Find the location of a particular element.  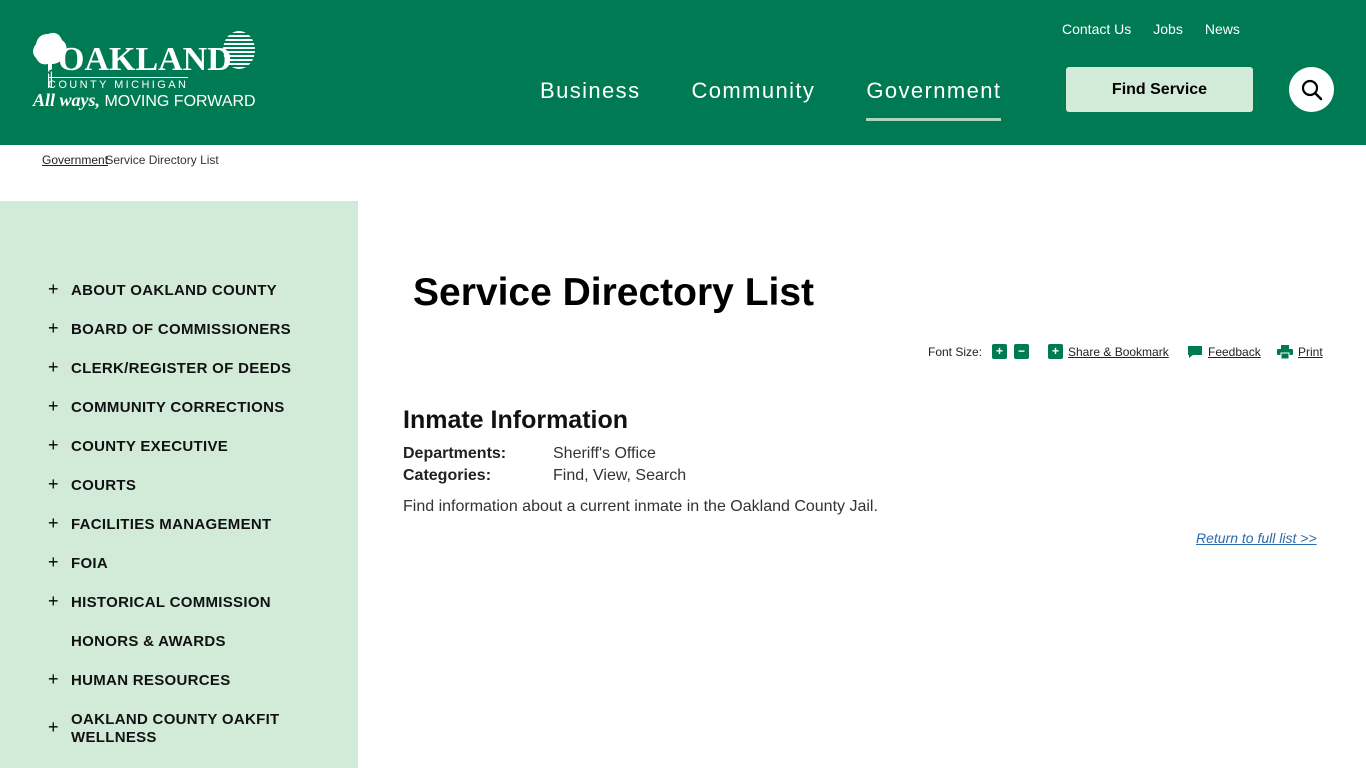

share-bookmark-link: Share & Bookmark is located at coordinates (1118, 352).